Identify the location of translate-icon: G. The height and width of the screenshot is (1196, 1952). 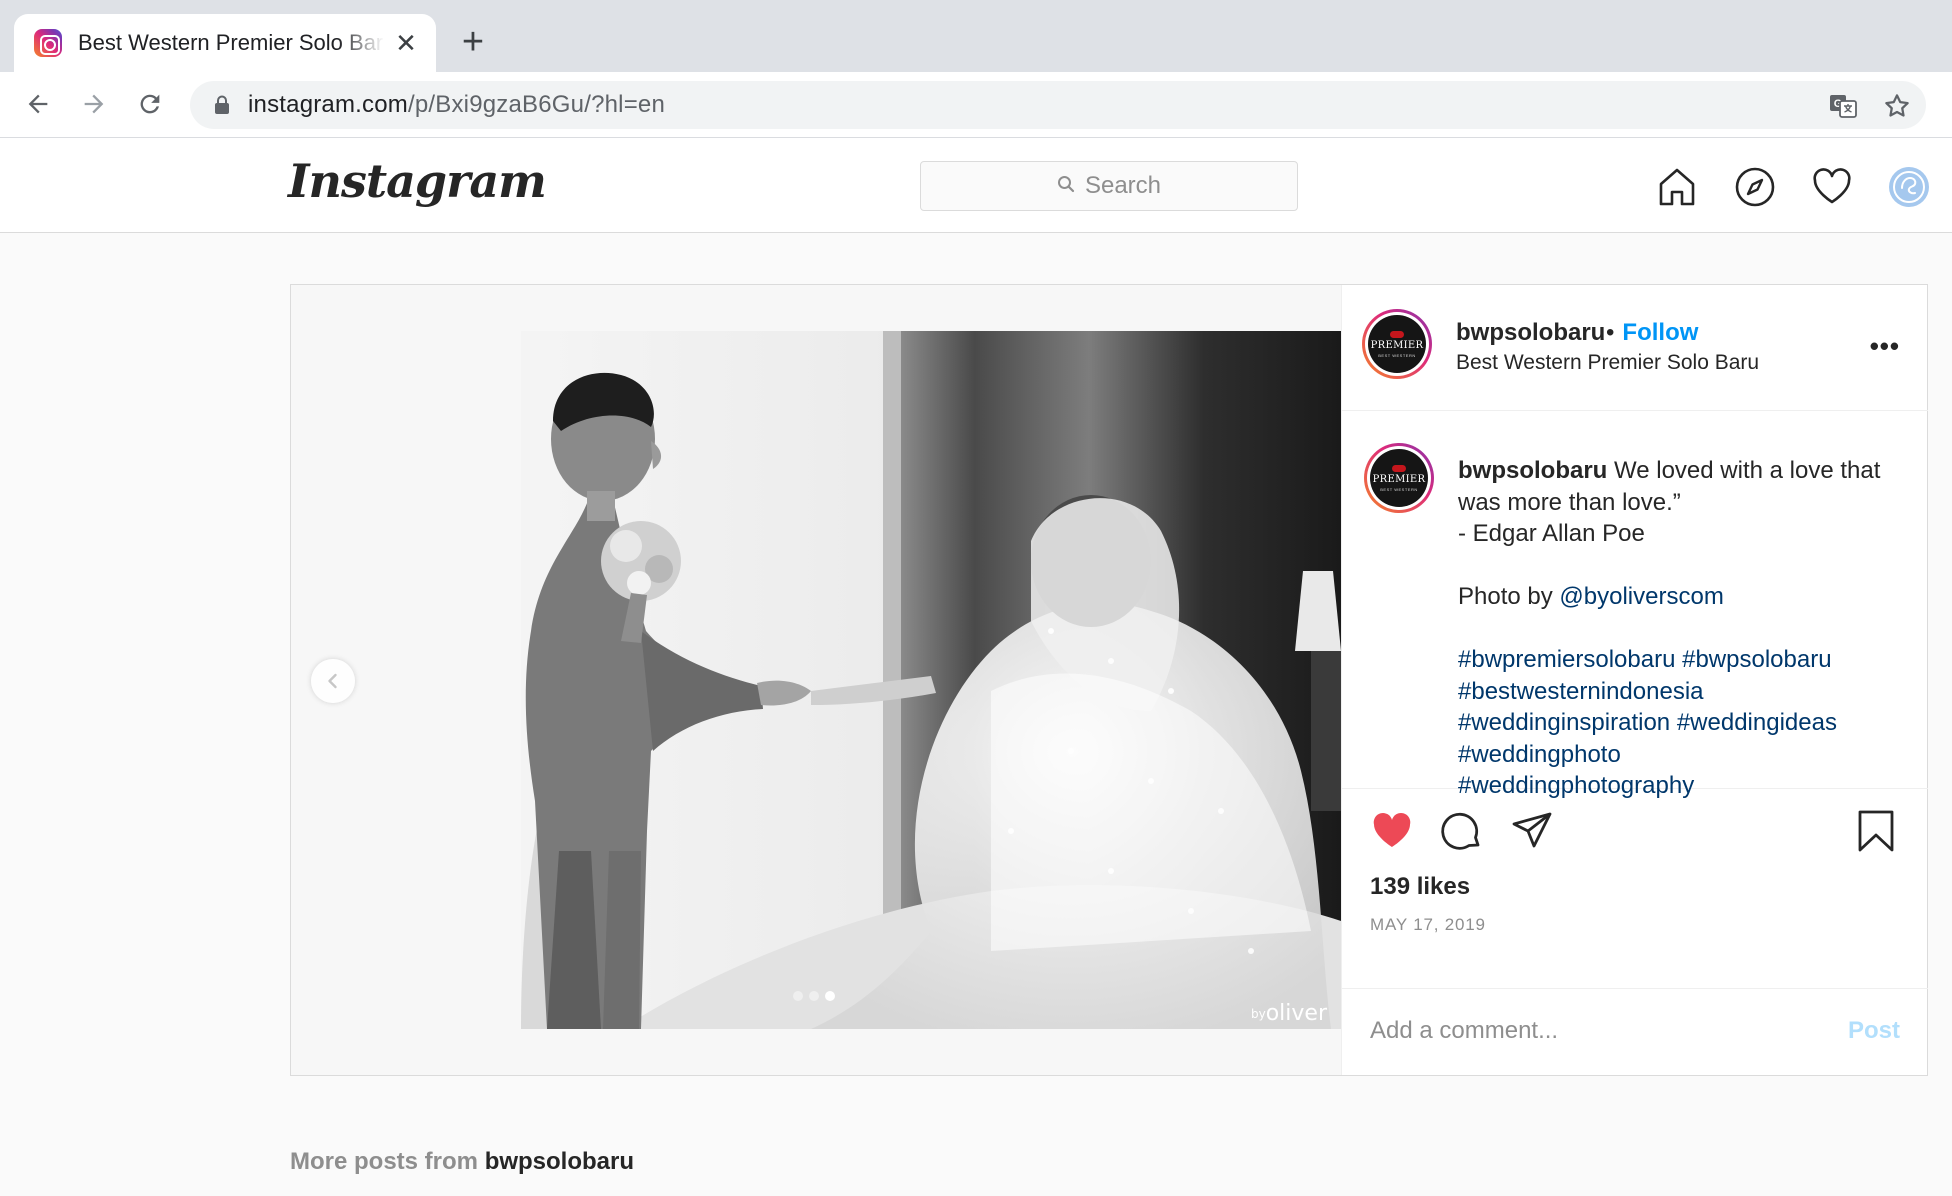
(1843, 106).